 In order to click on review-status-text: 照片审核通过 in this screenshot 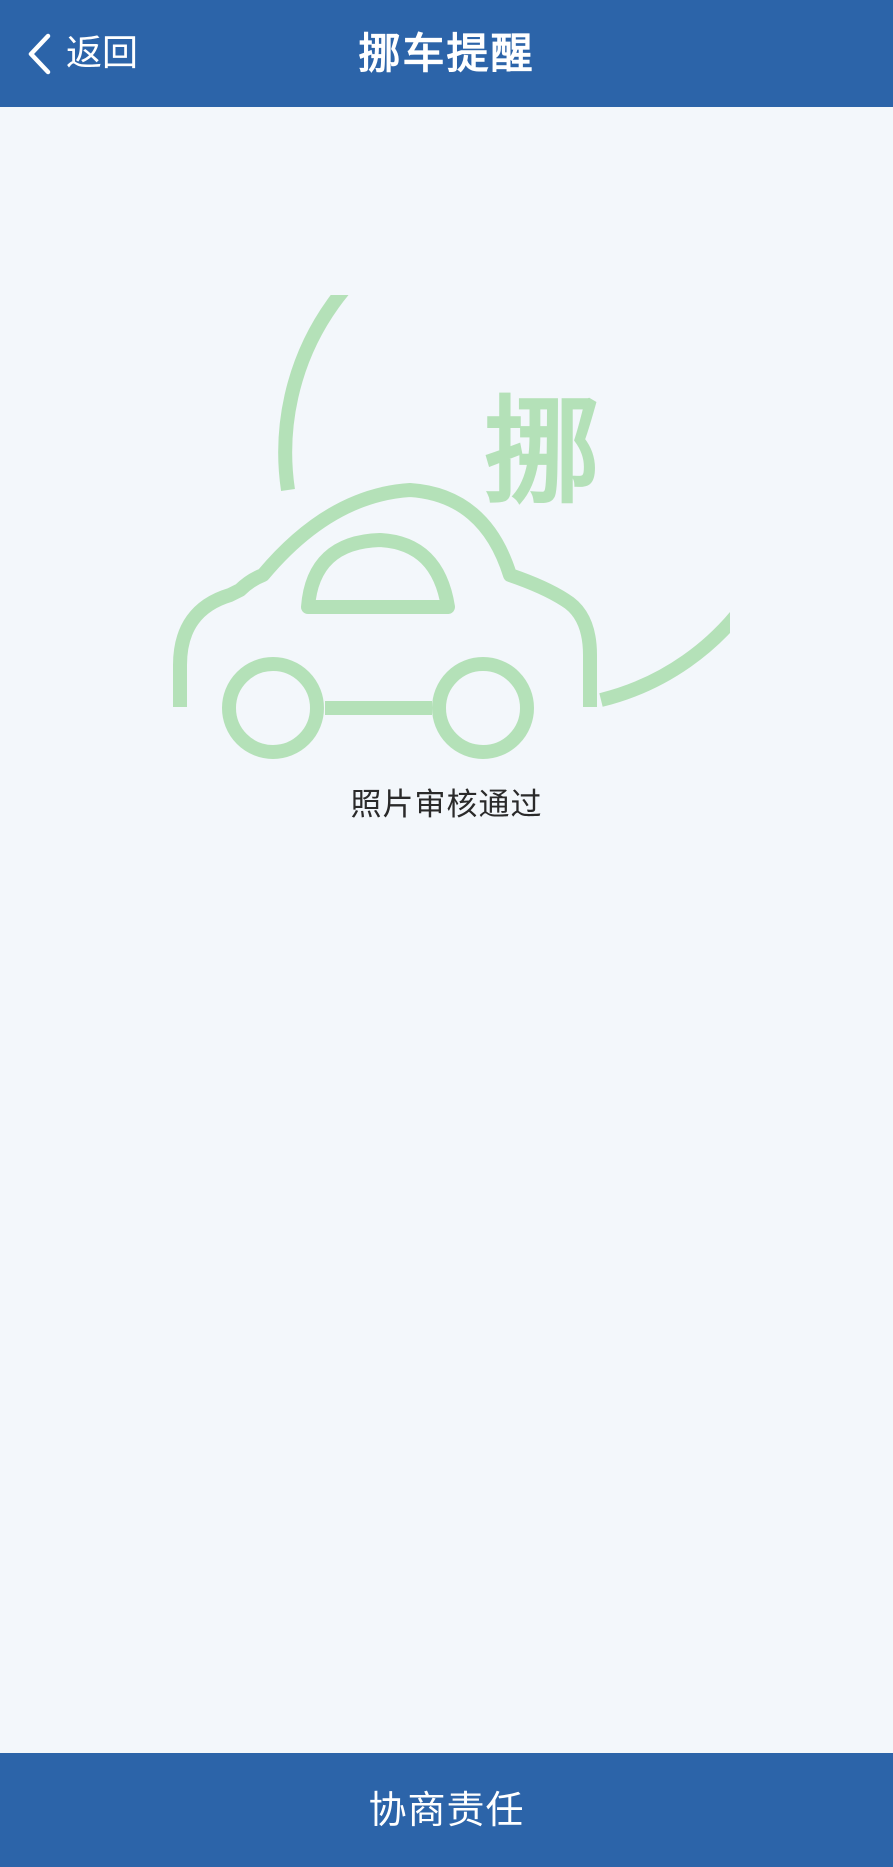, I will do `click(446, 805)`.